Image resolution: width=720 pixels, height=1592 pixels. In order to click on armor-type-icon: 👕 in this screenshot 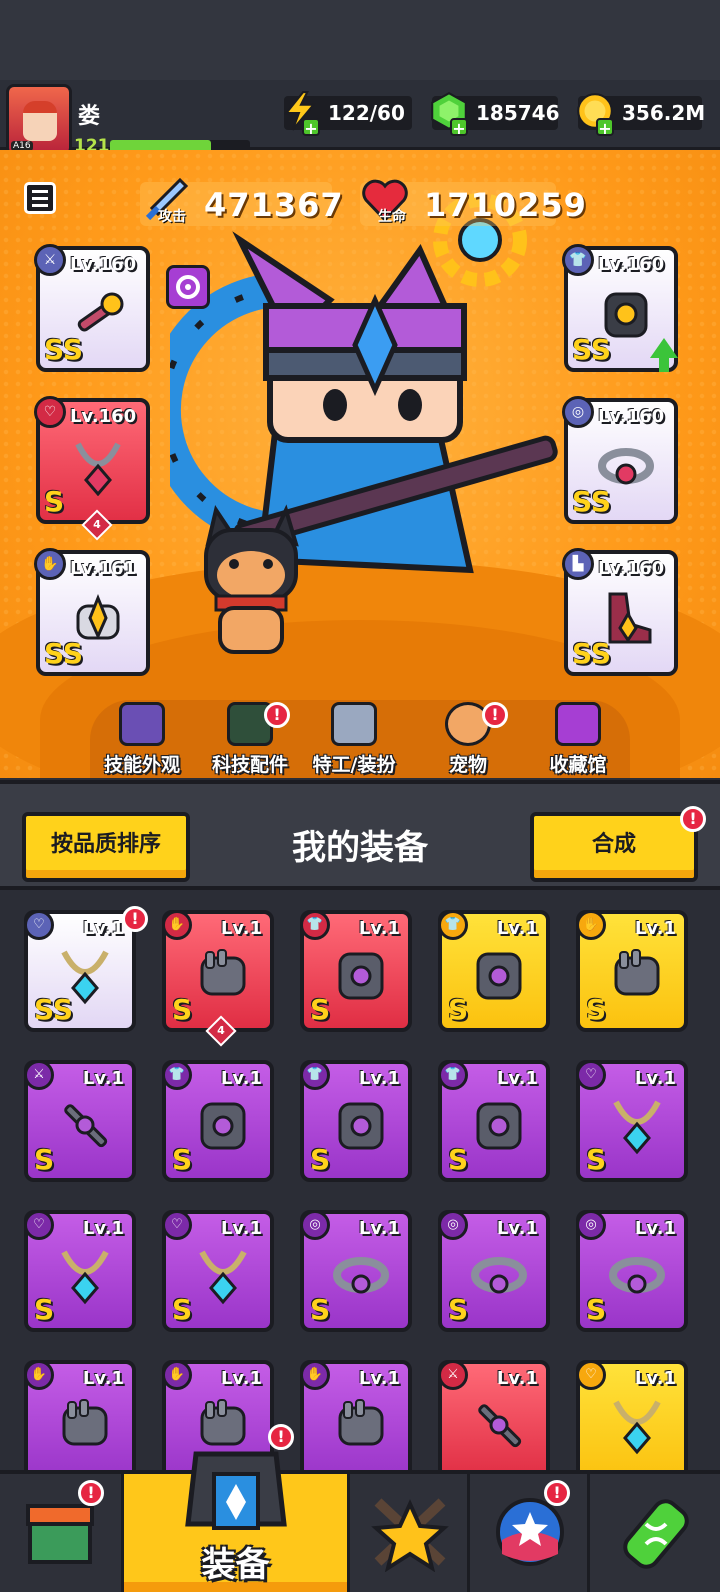, I will do `click(453, 925)`.